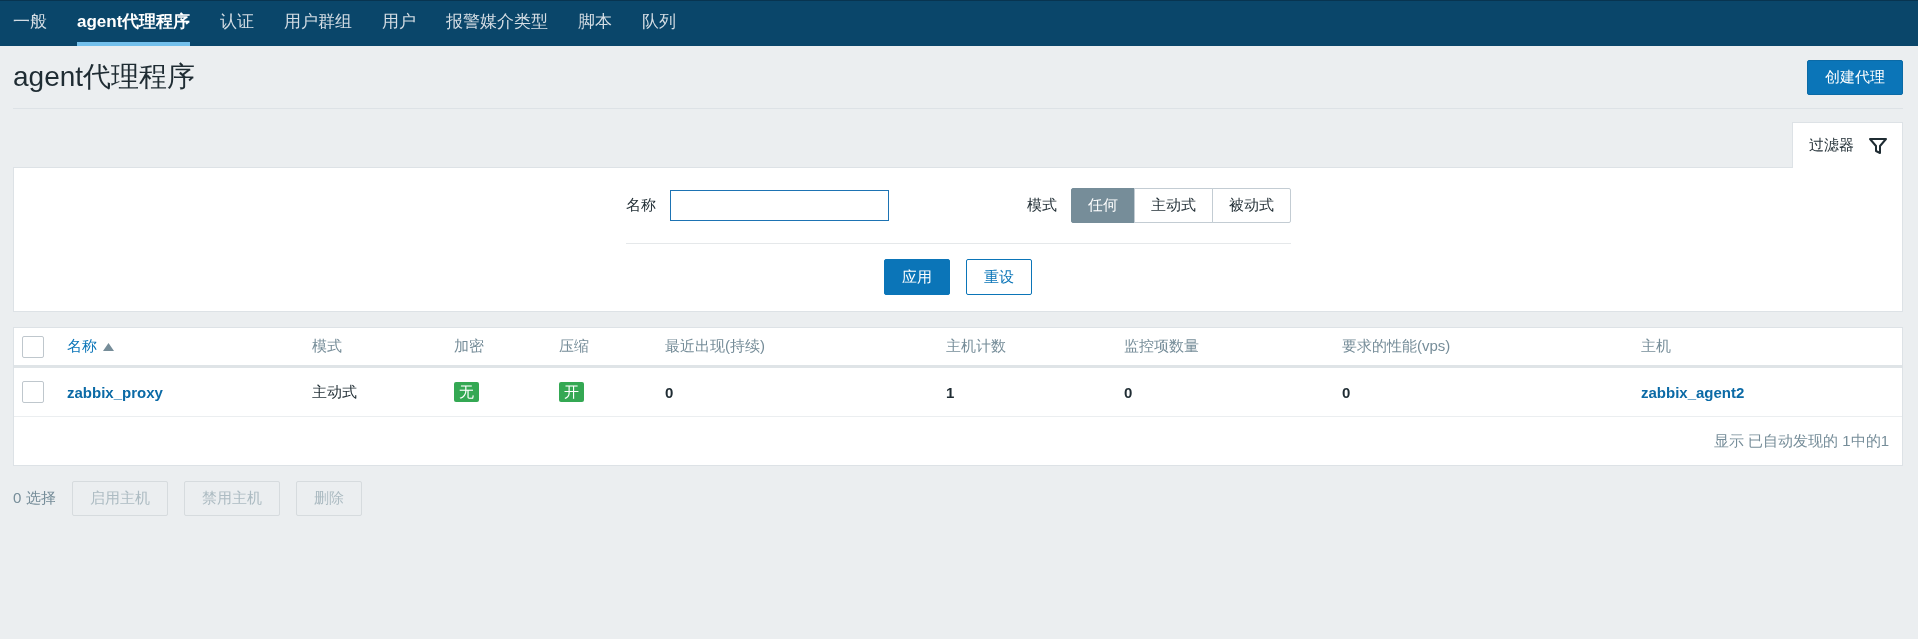  What do you see at coordinates (1847, 145) in the screenshot?
I see `filter-tab: 过滤器` at bounding box center [1847, 145].